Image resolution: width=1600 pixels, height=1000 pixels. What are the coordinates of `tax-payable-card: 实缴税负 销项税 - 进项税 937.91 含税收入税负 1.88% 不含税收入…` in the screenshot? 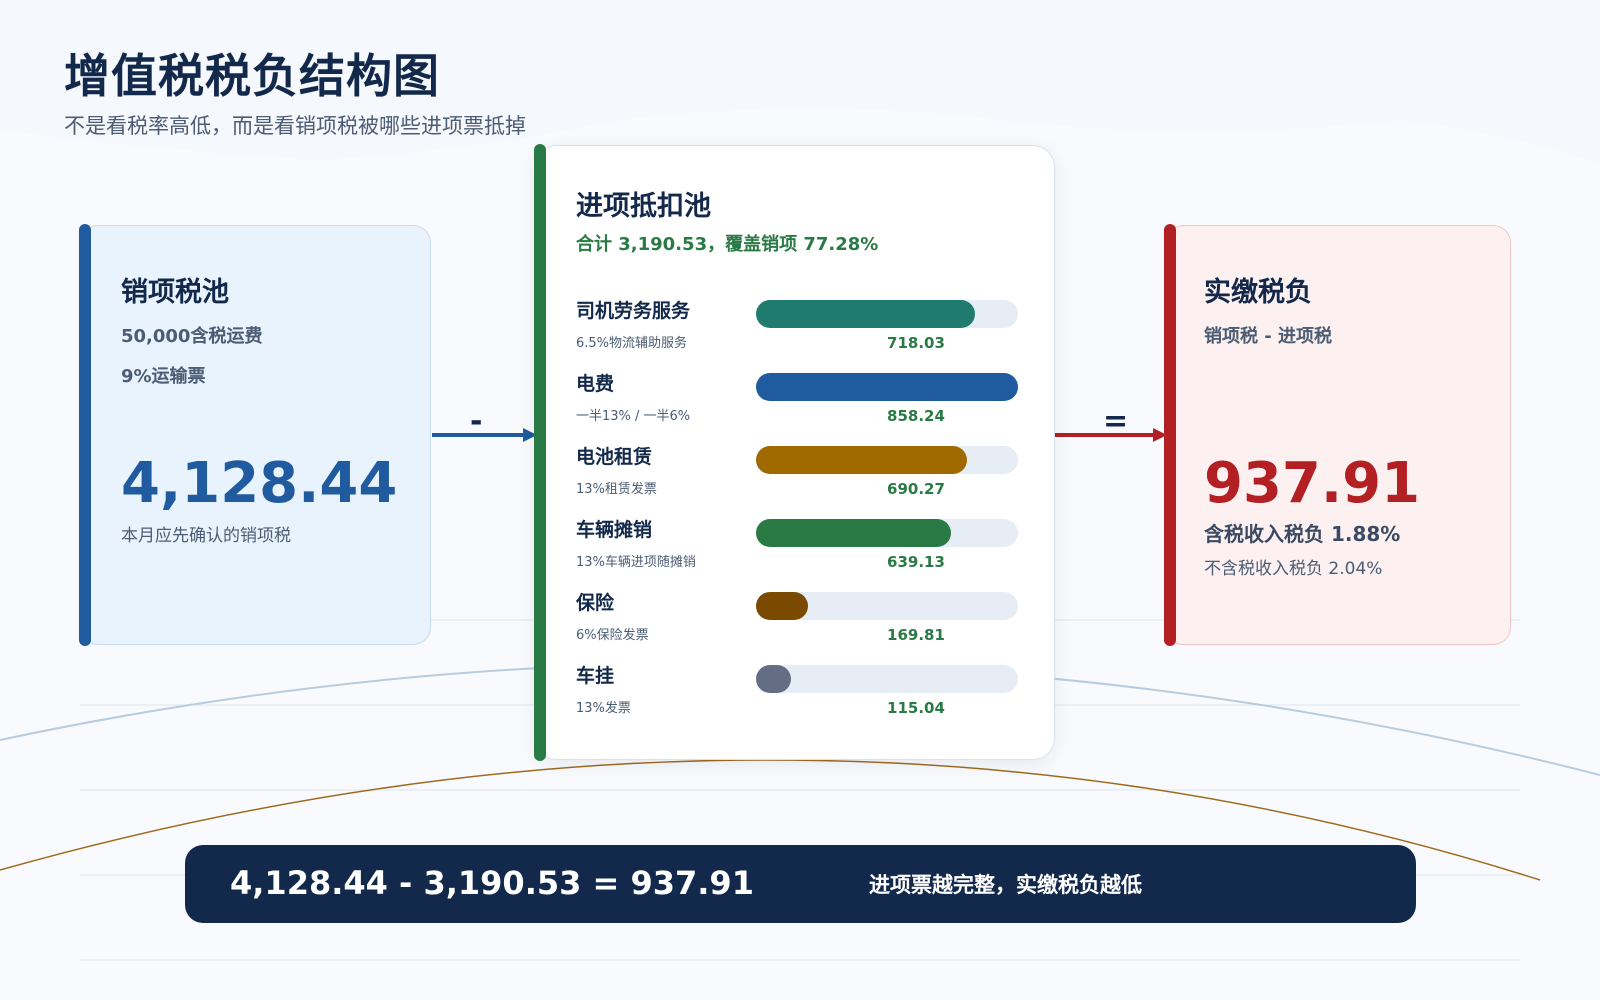 It's located at (1337, 435).